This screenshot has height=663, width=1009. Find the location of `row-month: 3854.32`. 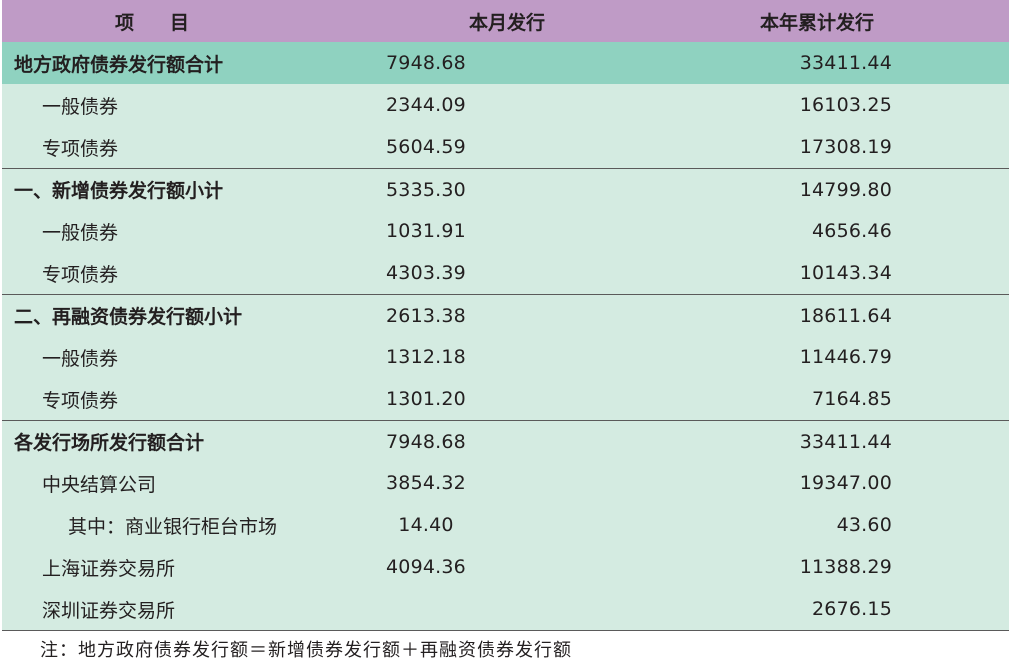

row-month: 3854.32 is located at coordinates (426, 483).